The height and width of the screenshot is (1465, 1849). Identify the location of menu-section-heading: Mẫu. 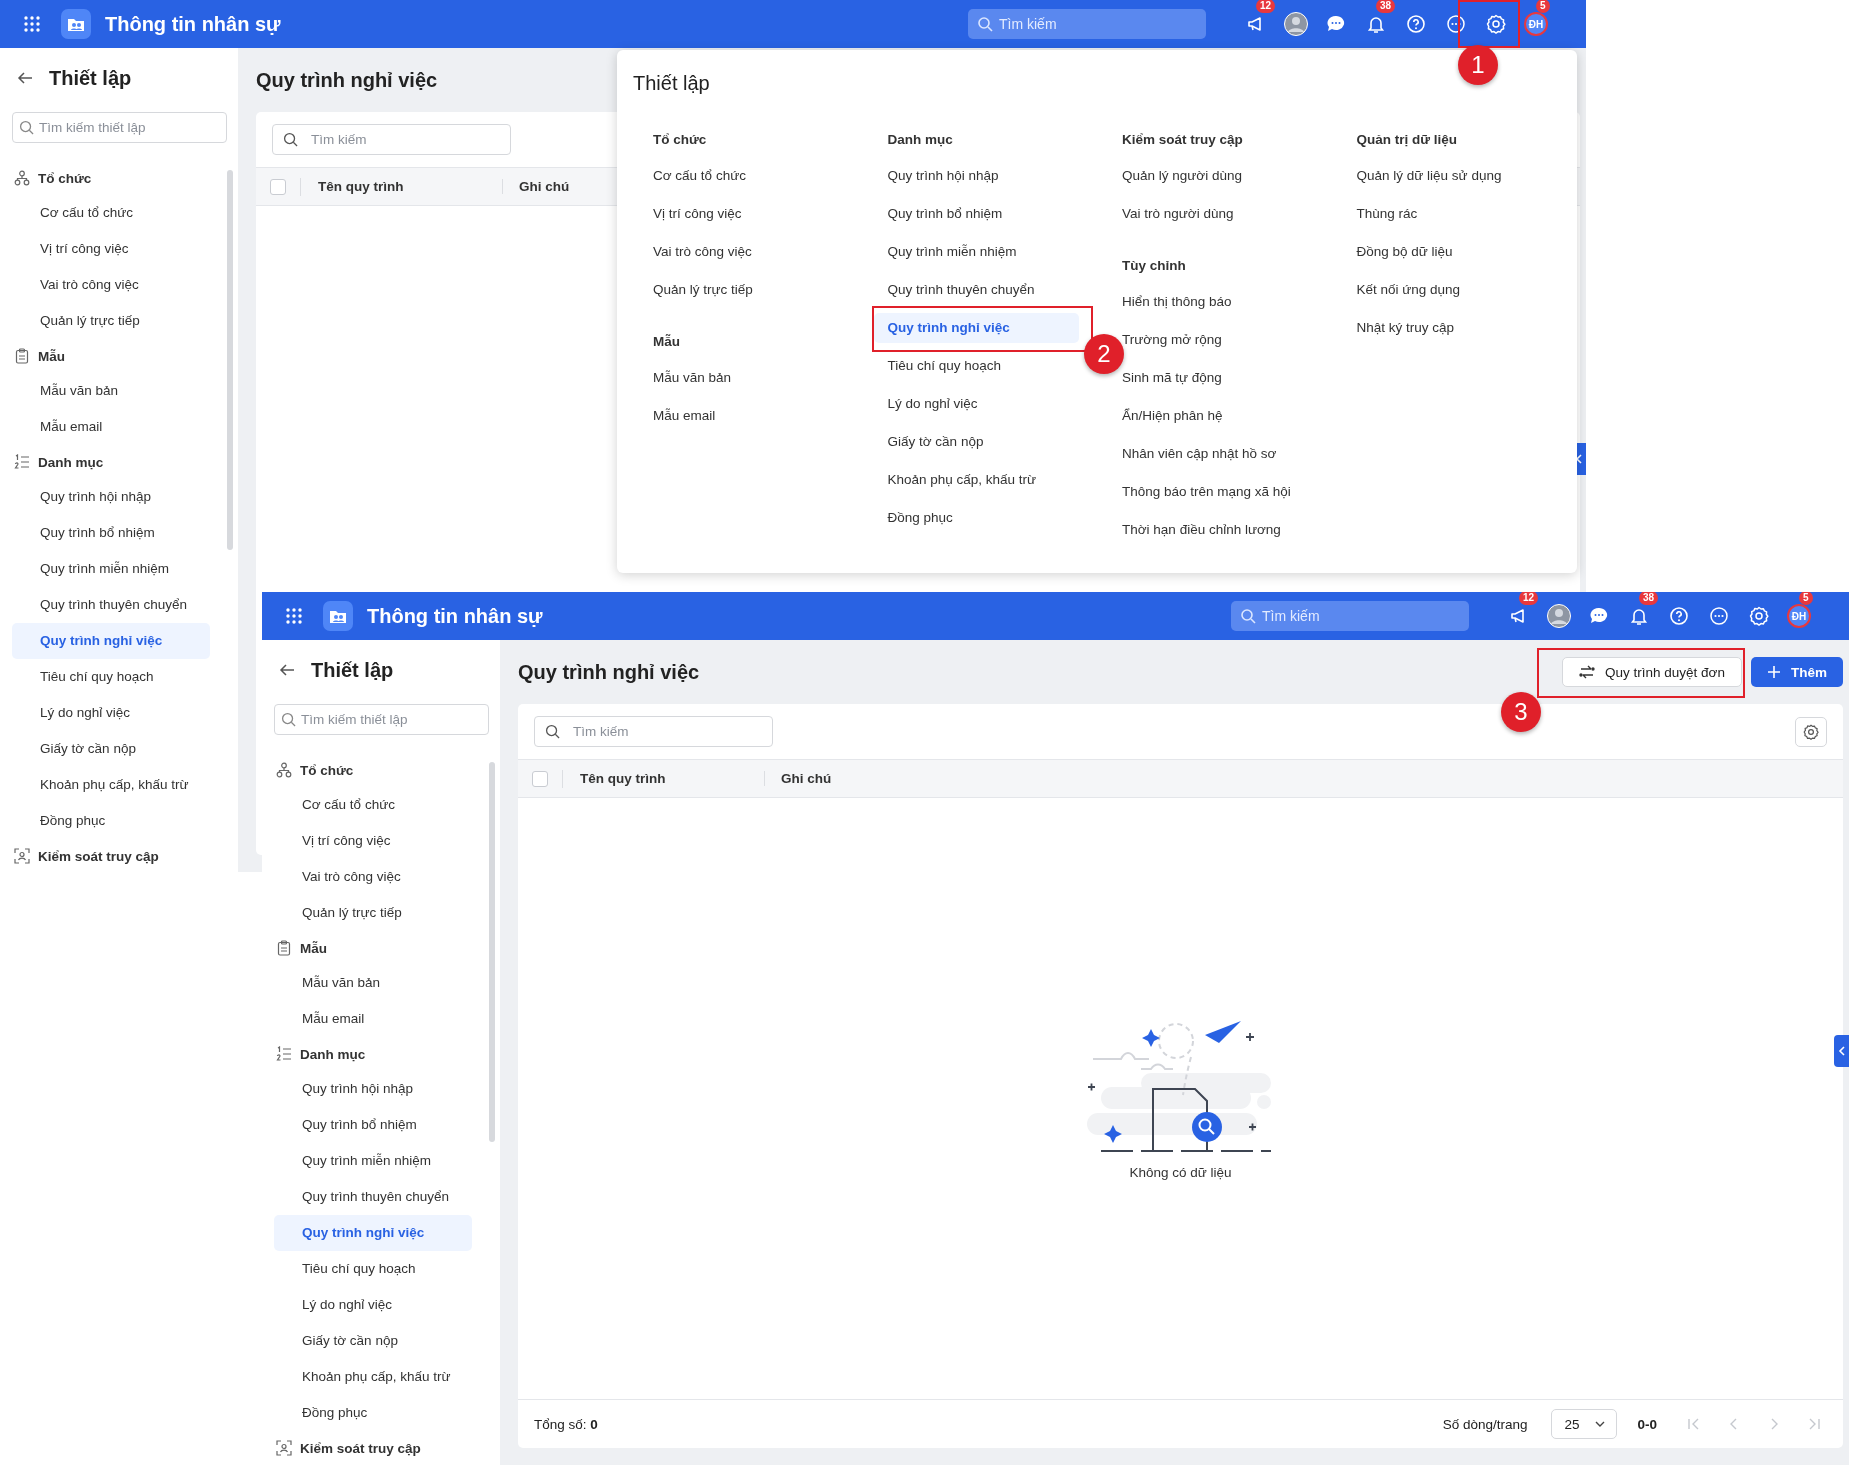
(666, 342).